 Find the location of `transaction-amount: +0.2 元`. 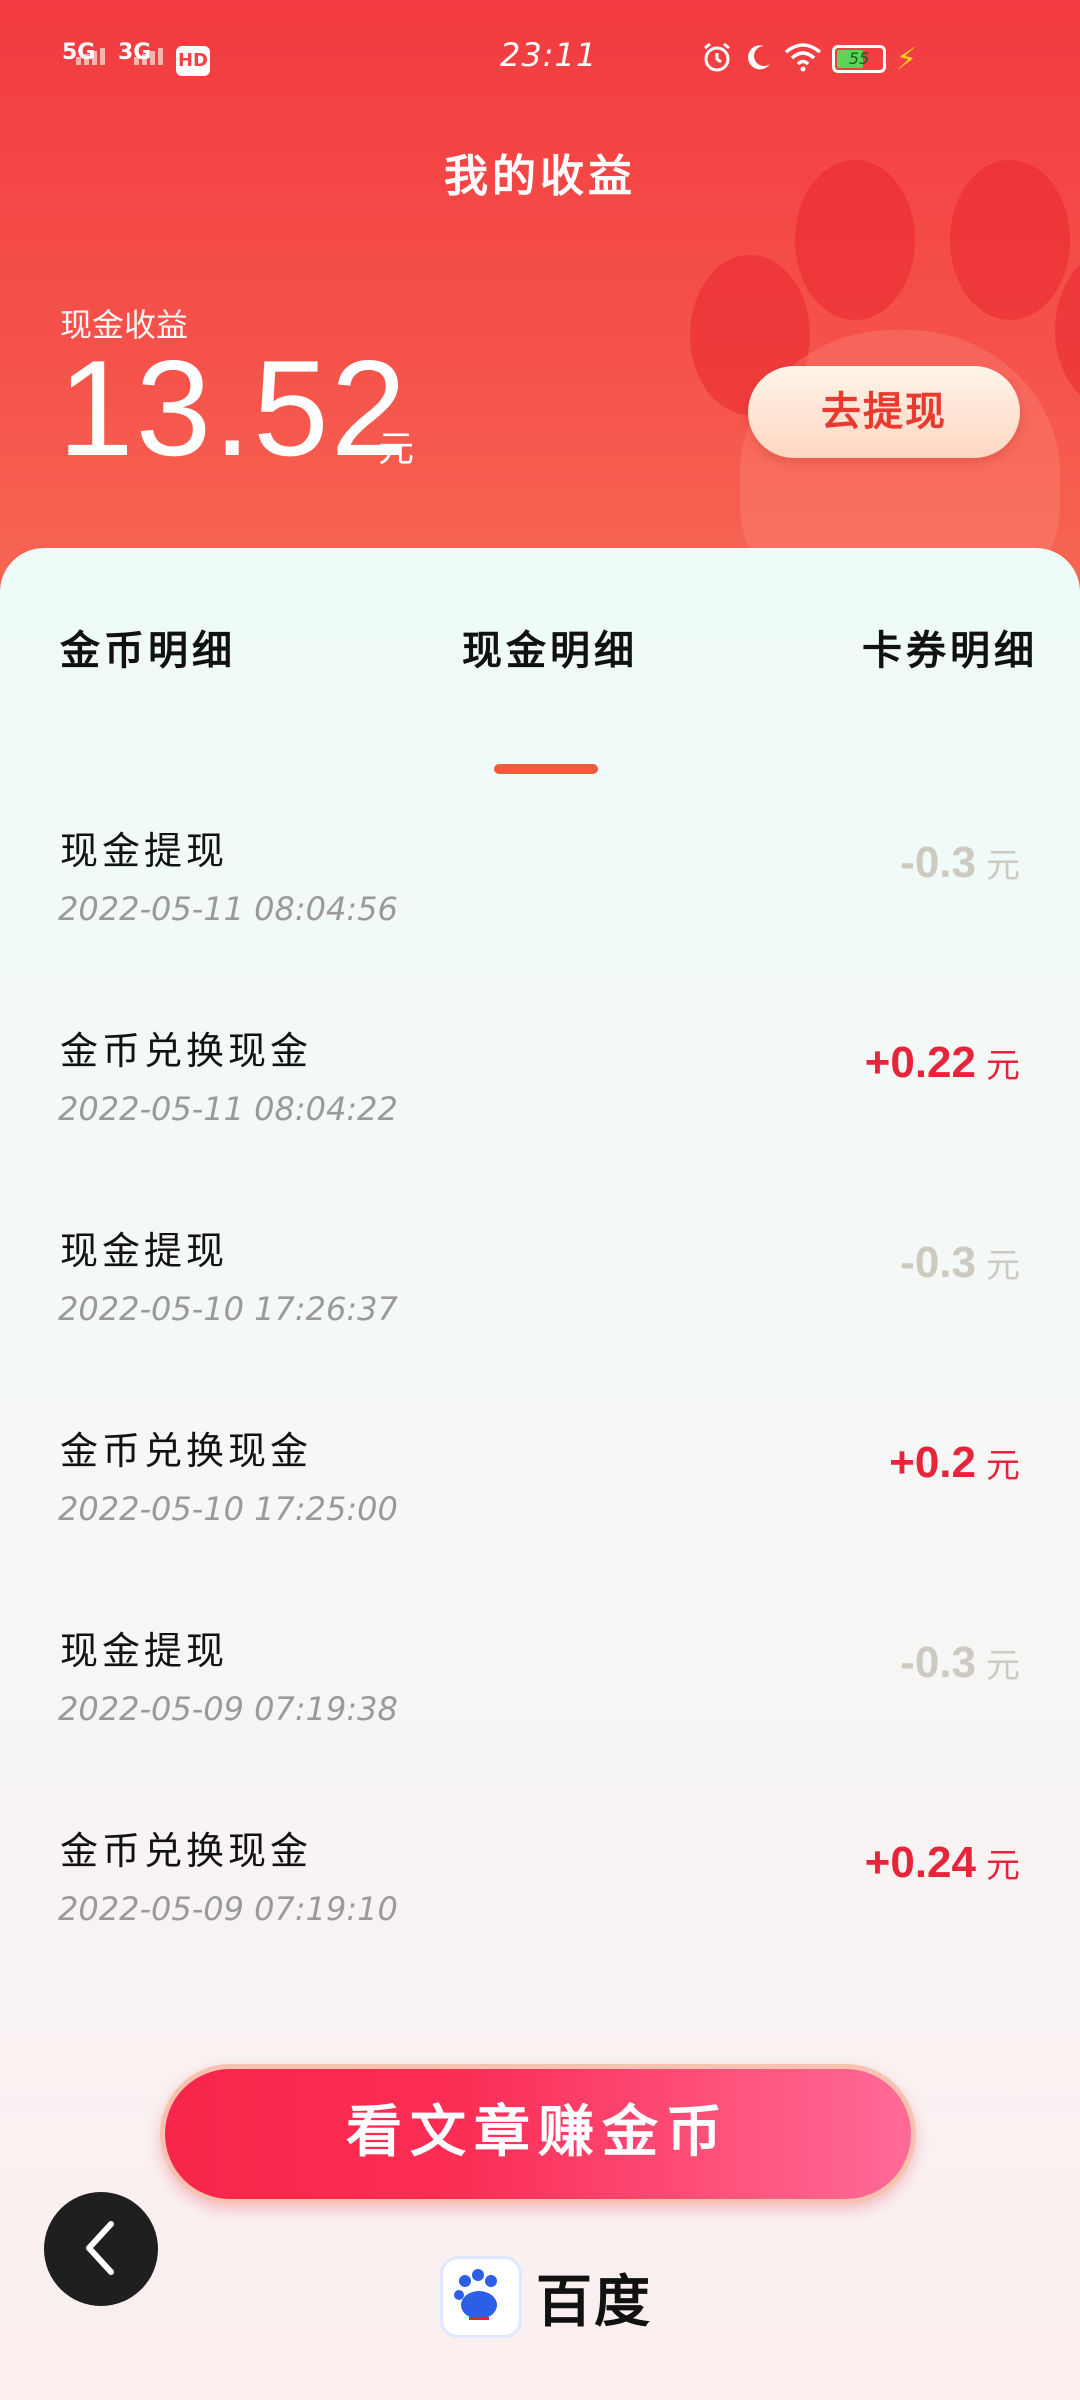

transaction-amount: +0.2 元 is located at coordinates (954, 1463).